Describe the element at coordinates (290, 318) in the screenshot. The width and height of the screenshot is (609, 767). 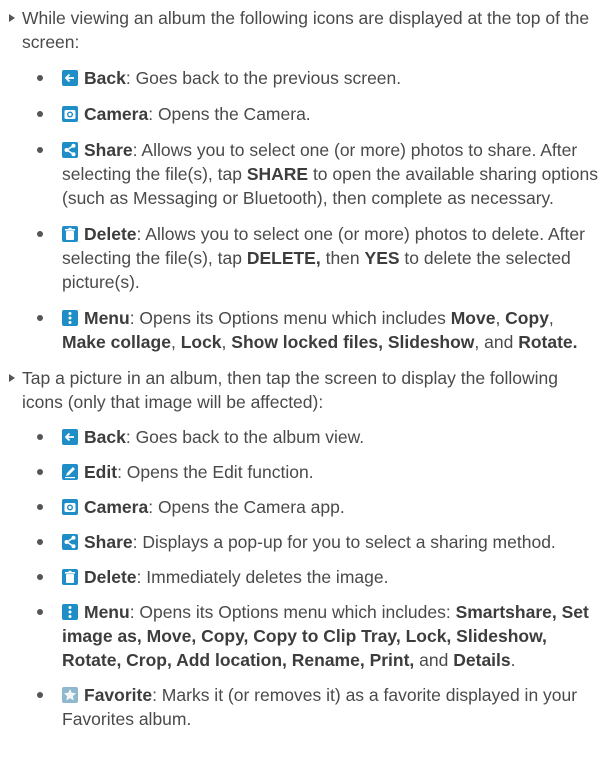
I see `item-desc: : Opens its Options menu which includes` at that location.